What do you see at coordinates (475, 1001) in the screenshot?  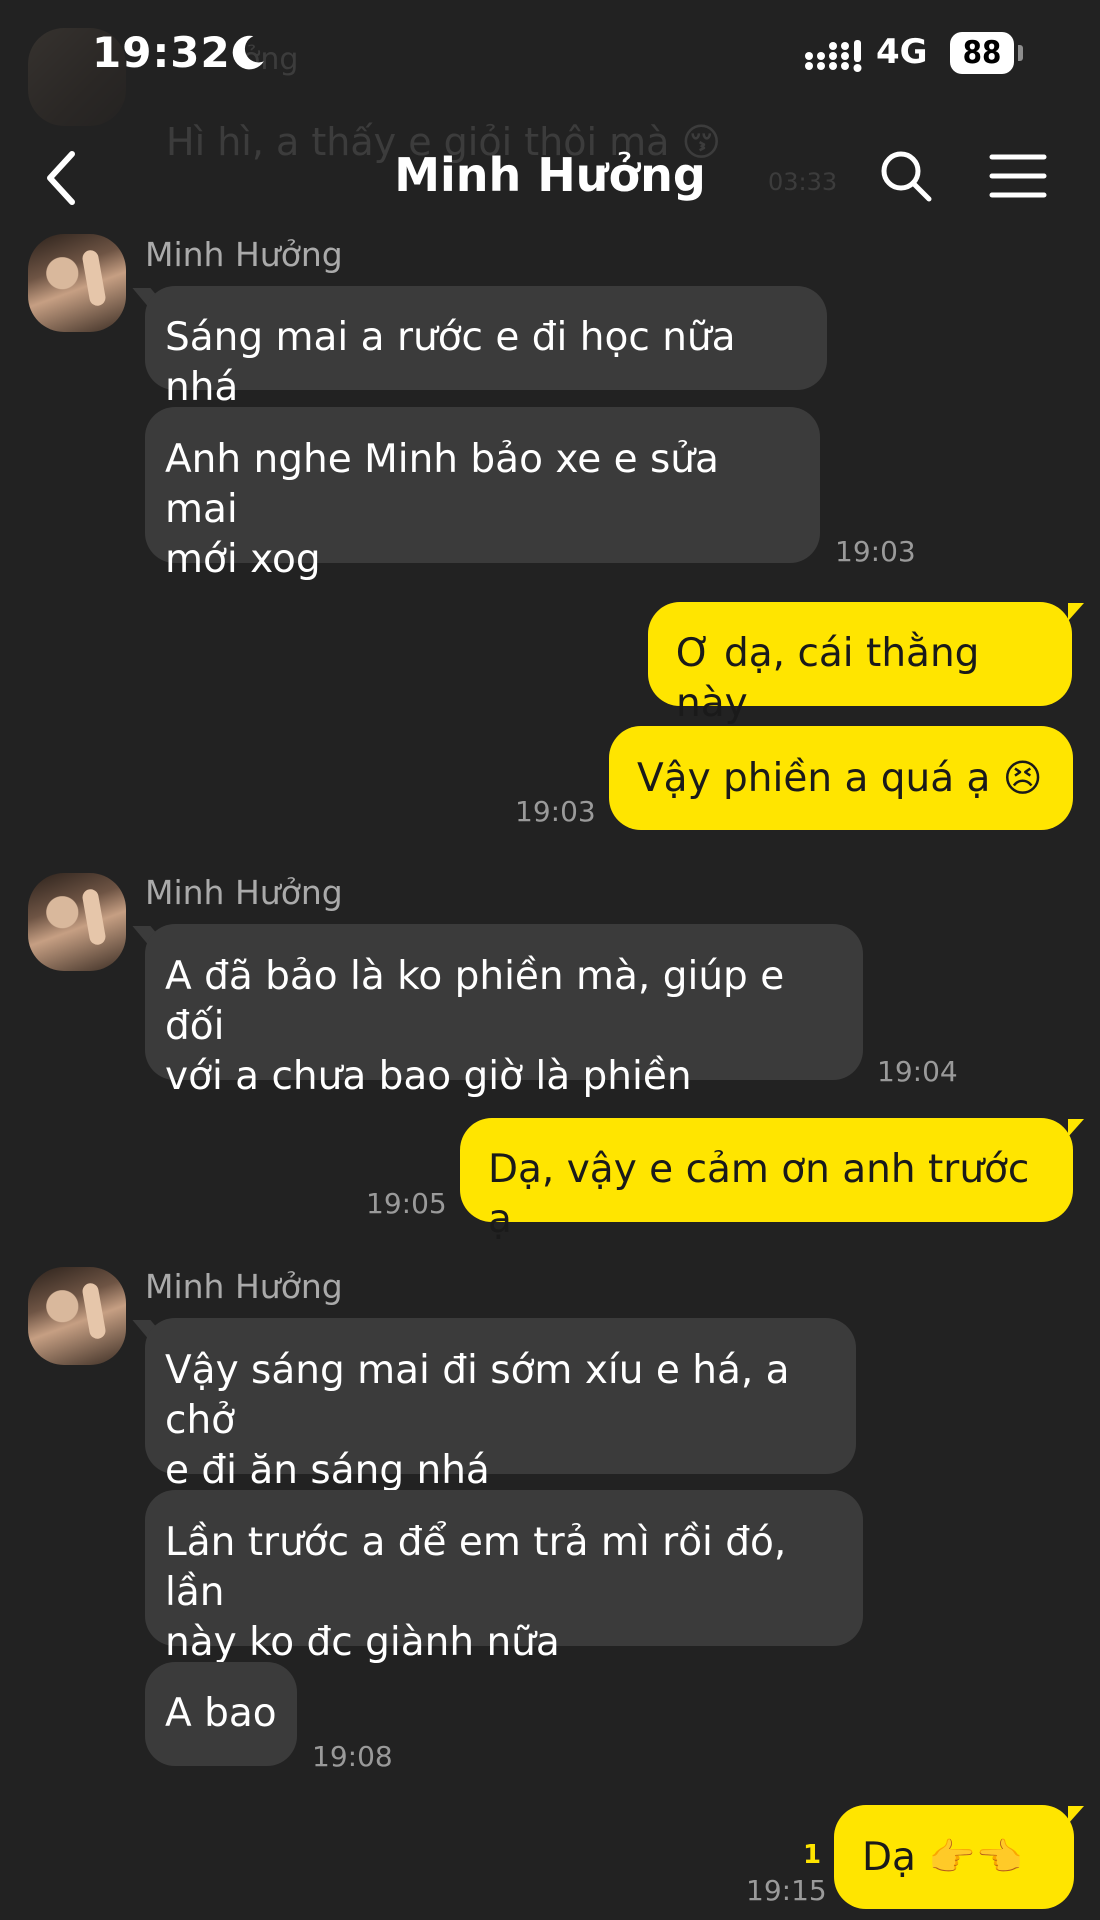 I see `message-text-line: A đã bảo là ko phiền mà, giúp e đối` at bounding box center [475, 1001].